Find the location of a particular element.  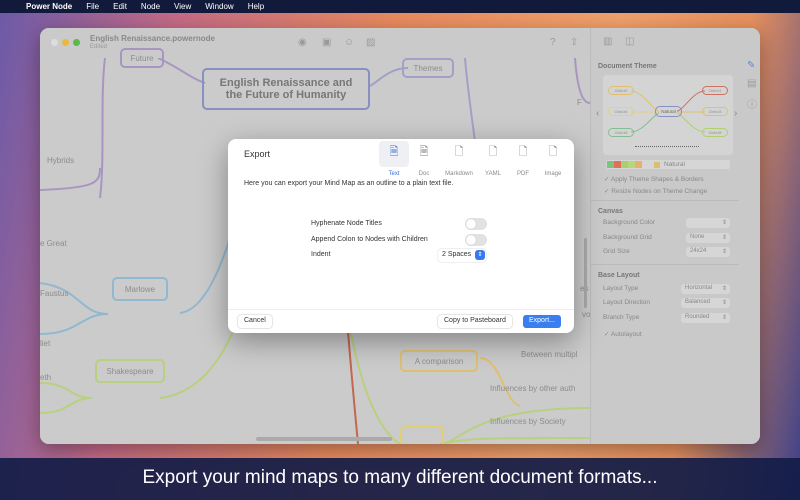

format-tab-text: 🗎 Text is located at coordinates (394, 159).